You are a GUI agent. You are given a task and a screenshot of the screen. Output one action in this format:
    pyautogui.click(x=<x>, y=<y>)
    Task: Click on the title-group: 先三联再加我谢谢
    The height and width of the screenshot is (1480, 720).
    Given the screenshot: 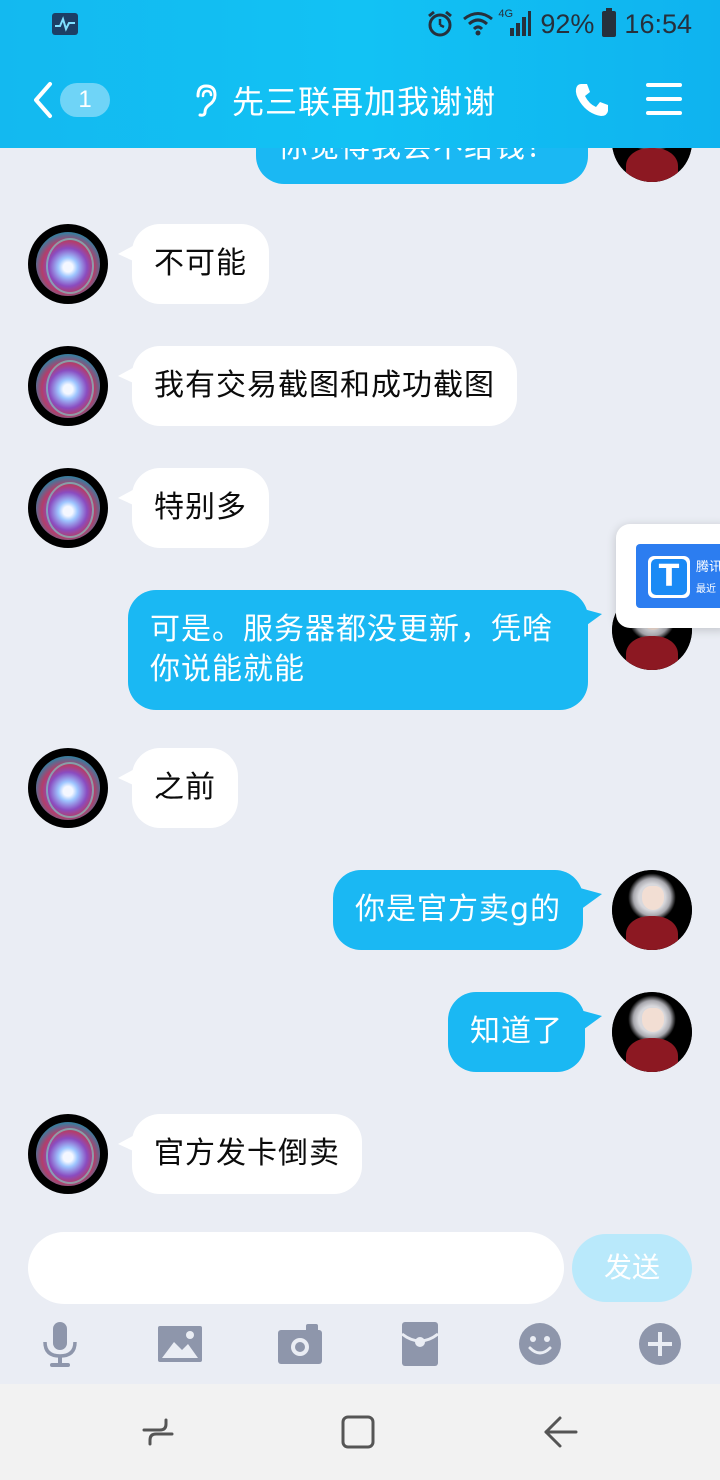 What is the action you would take?
    pyautogui.click(x=343, y=100)
    